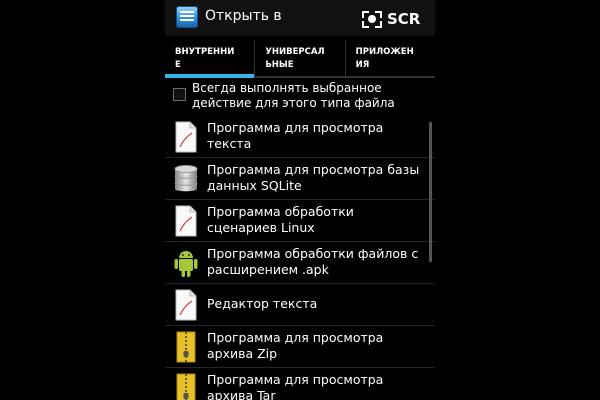  I want to click on scr-button: SCR, so click(393, 19).